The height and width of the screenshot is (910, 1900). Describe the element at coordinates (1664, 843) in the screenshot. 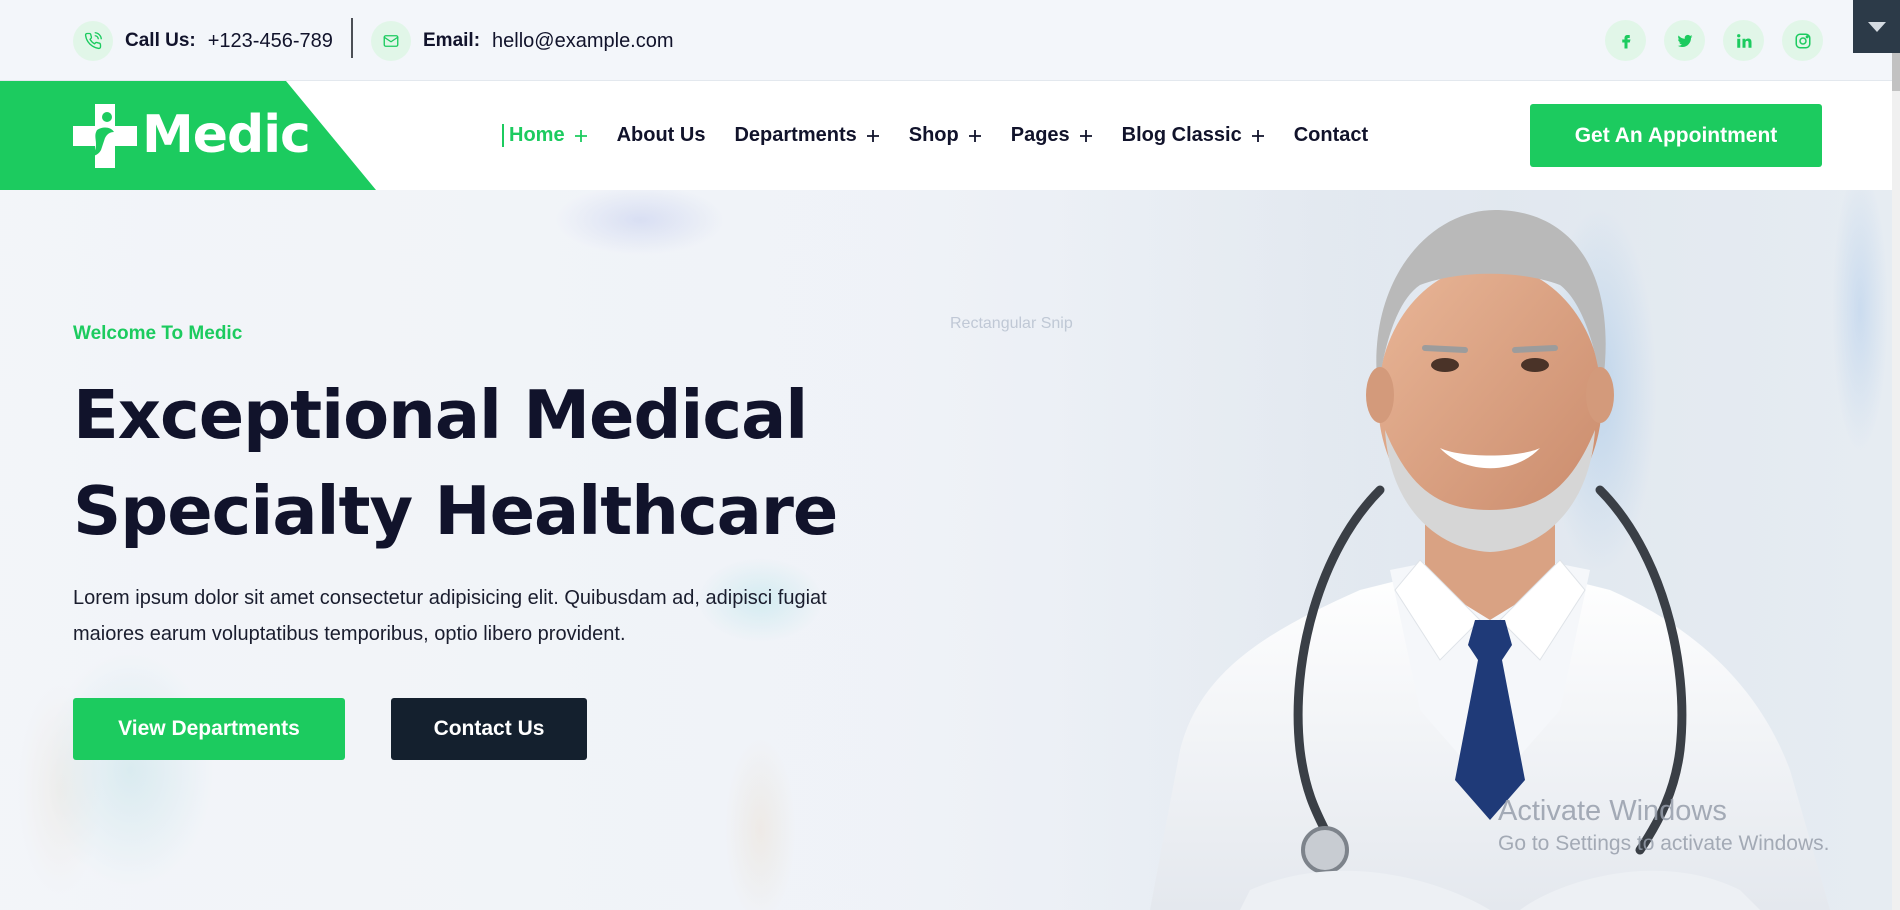

I see `watermark-subtitle: Go to Settings to activate Windows.` at that location.